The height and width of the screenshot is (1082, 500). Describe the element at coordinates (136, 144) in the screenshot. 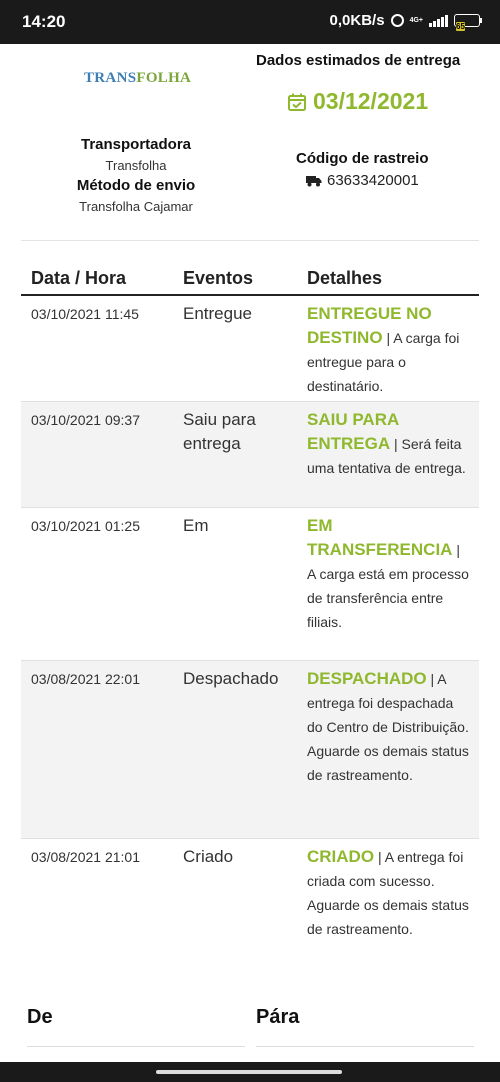

I see `carrier-title: Transportadora` at that location.